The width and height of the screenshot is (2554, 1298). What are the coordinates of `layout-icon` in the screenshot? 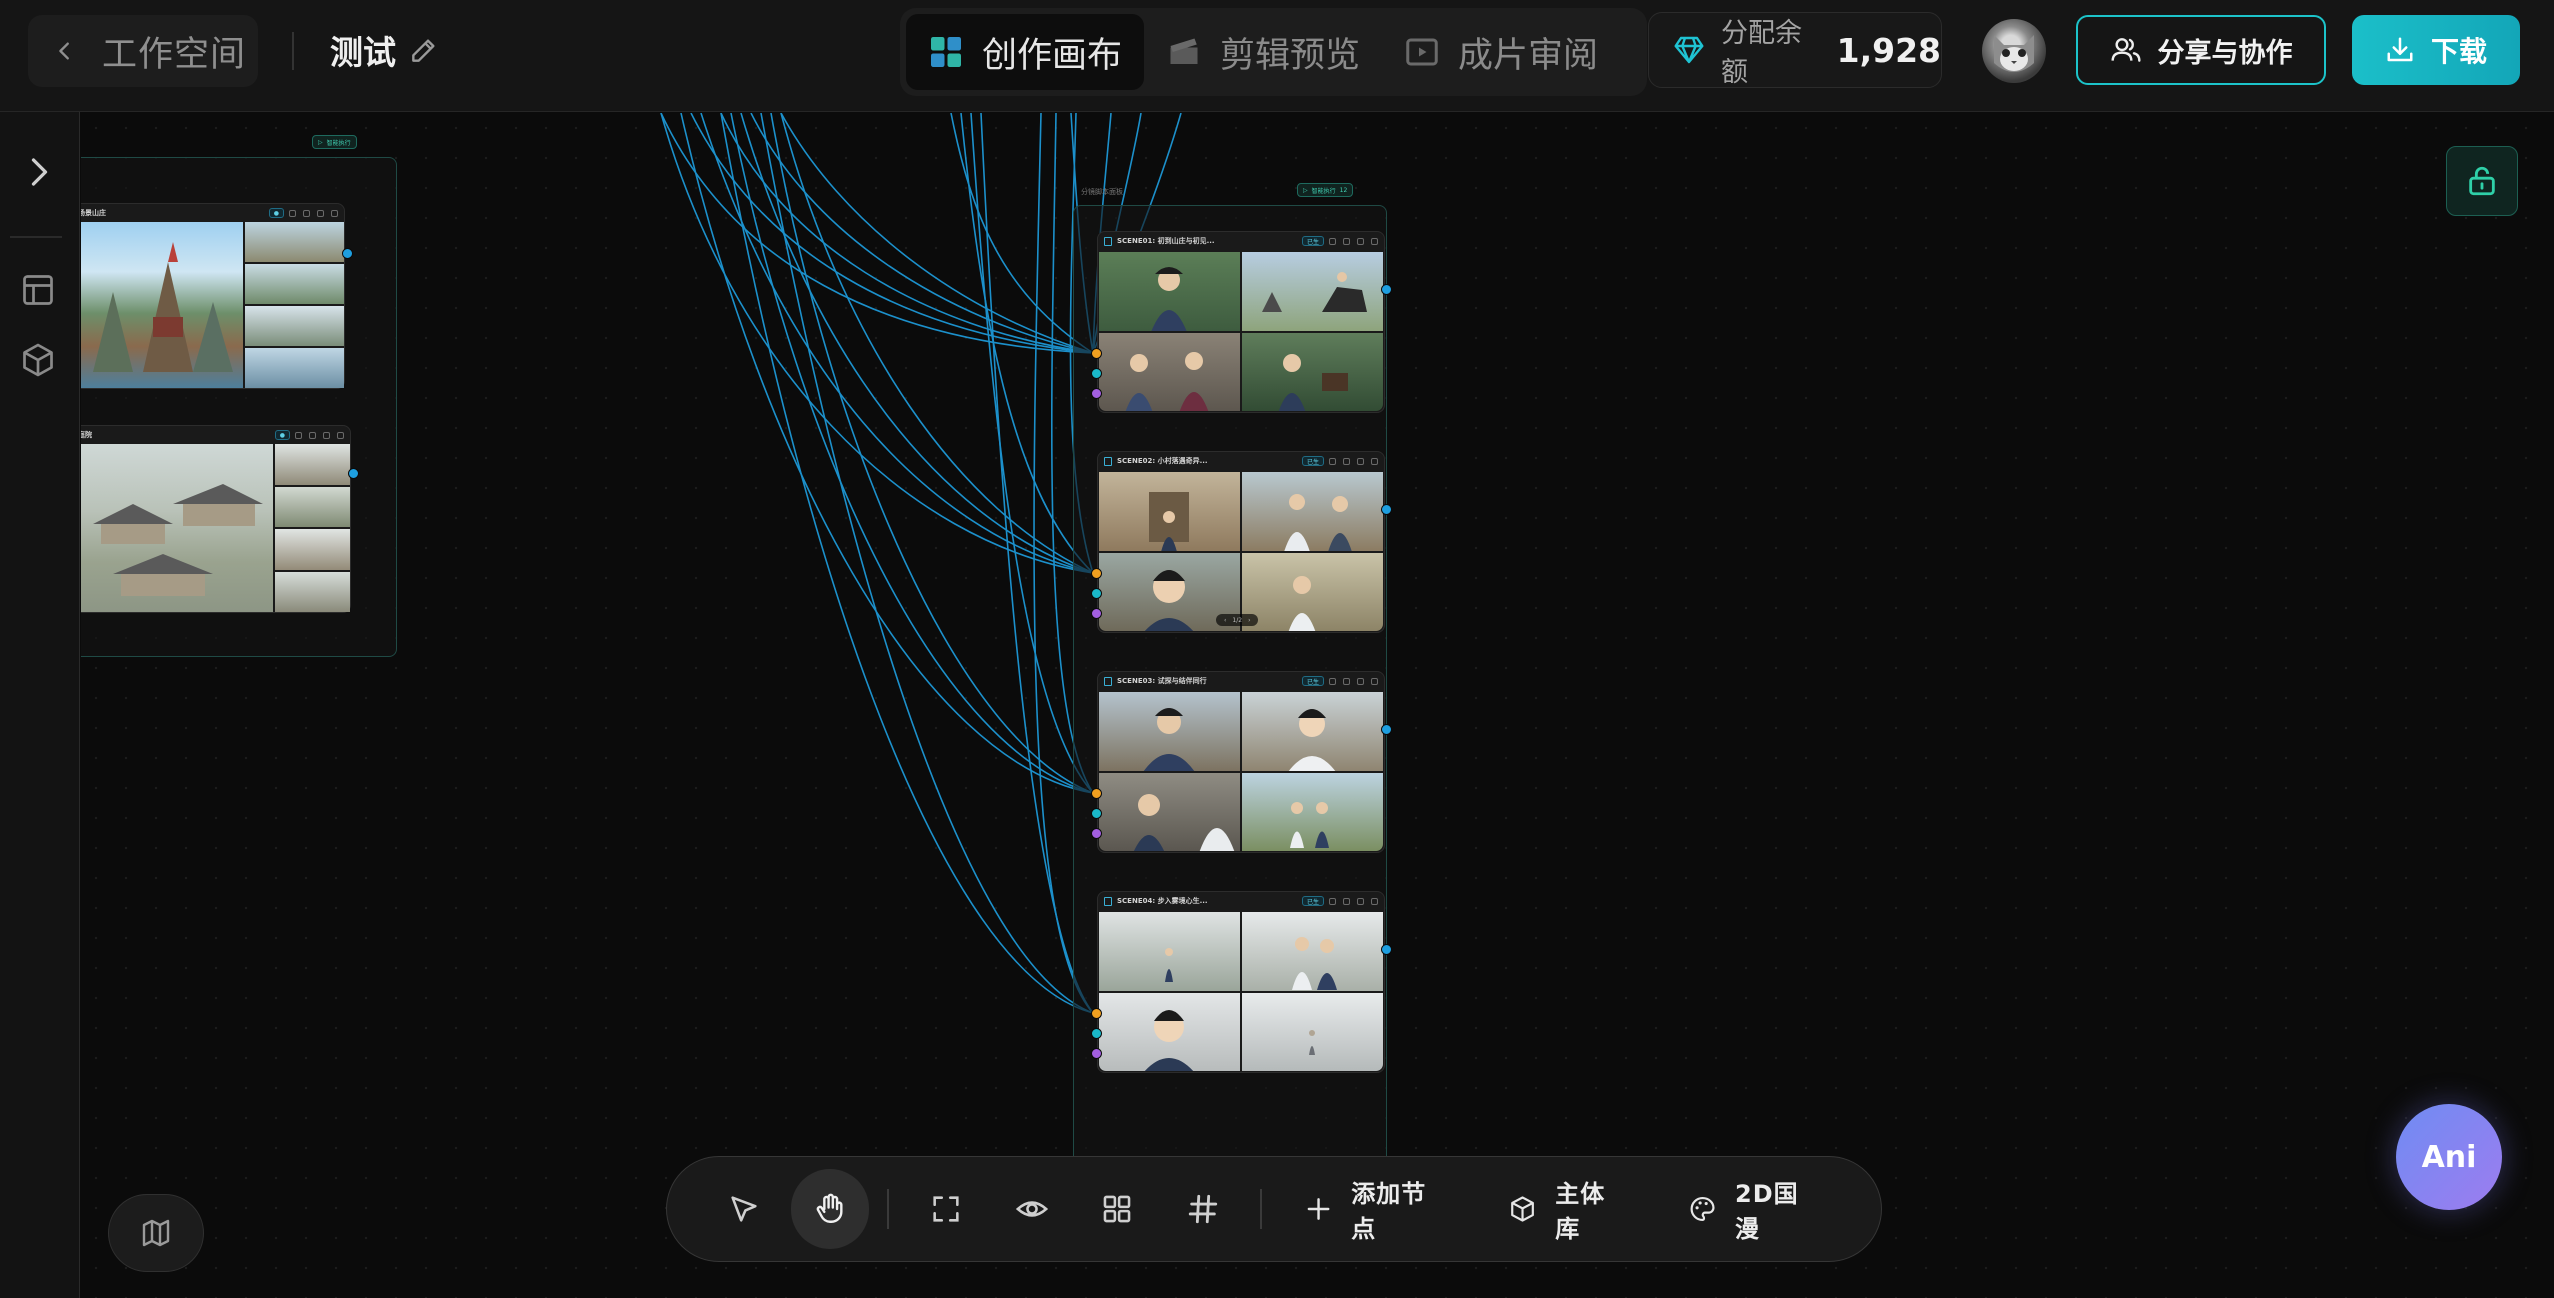 It's located at (38, 290).